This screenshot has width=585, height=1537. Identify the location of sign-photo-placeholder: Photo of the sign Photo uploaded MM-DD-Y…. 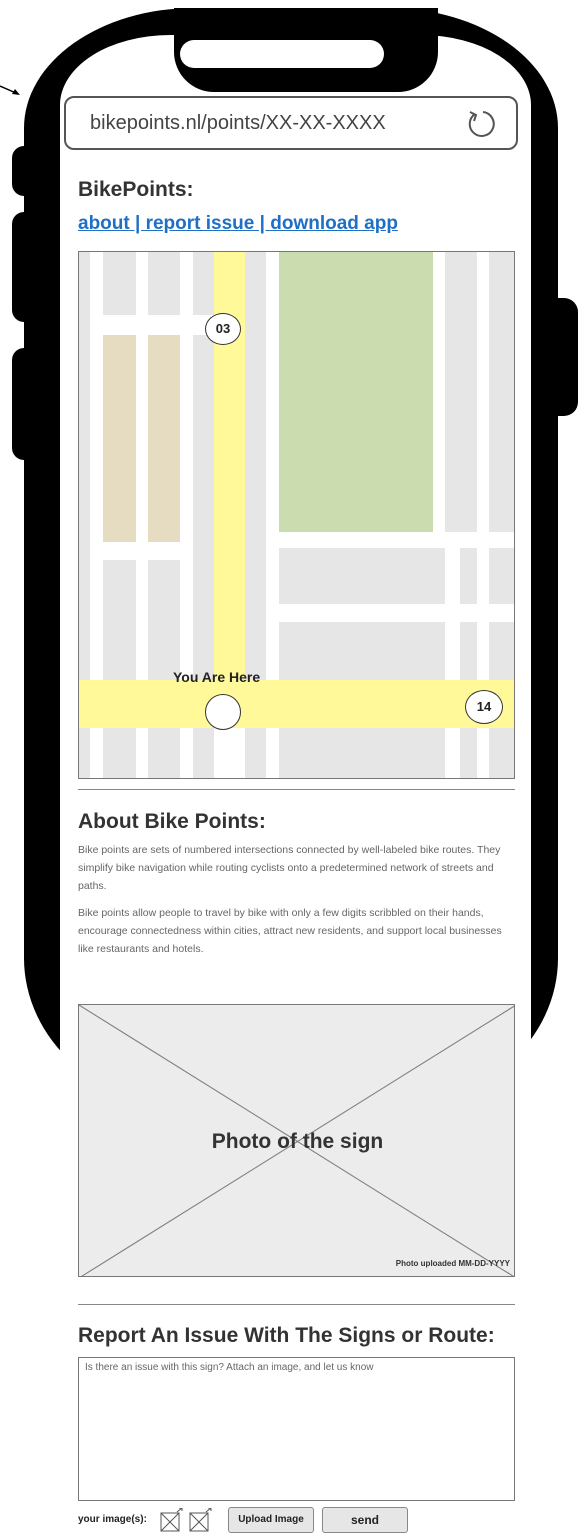
(296, 1140).